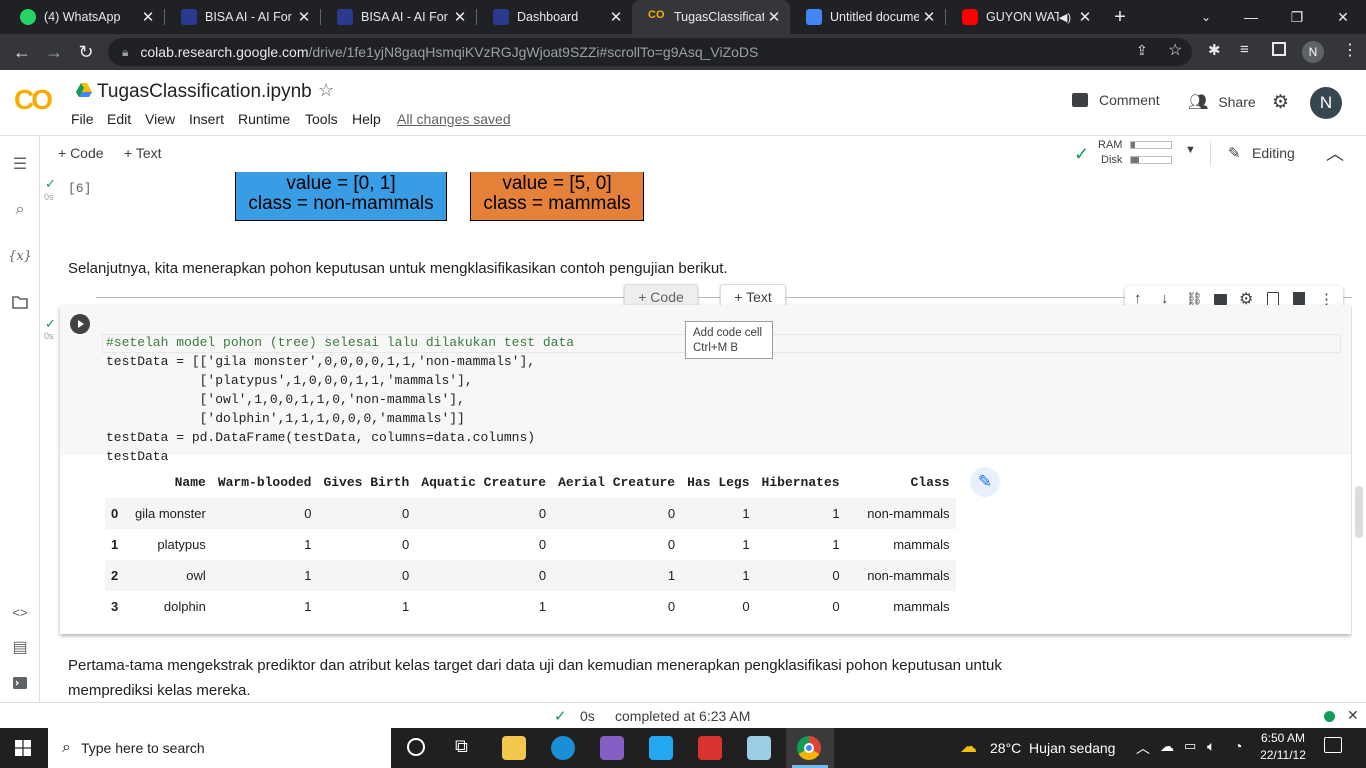  Describe the element at coordinates (514, 748) in the screenshot. I see `file-explorer-icon` at that location.